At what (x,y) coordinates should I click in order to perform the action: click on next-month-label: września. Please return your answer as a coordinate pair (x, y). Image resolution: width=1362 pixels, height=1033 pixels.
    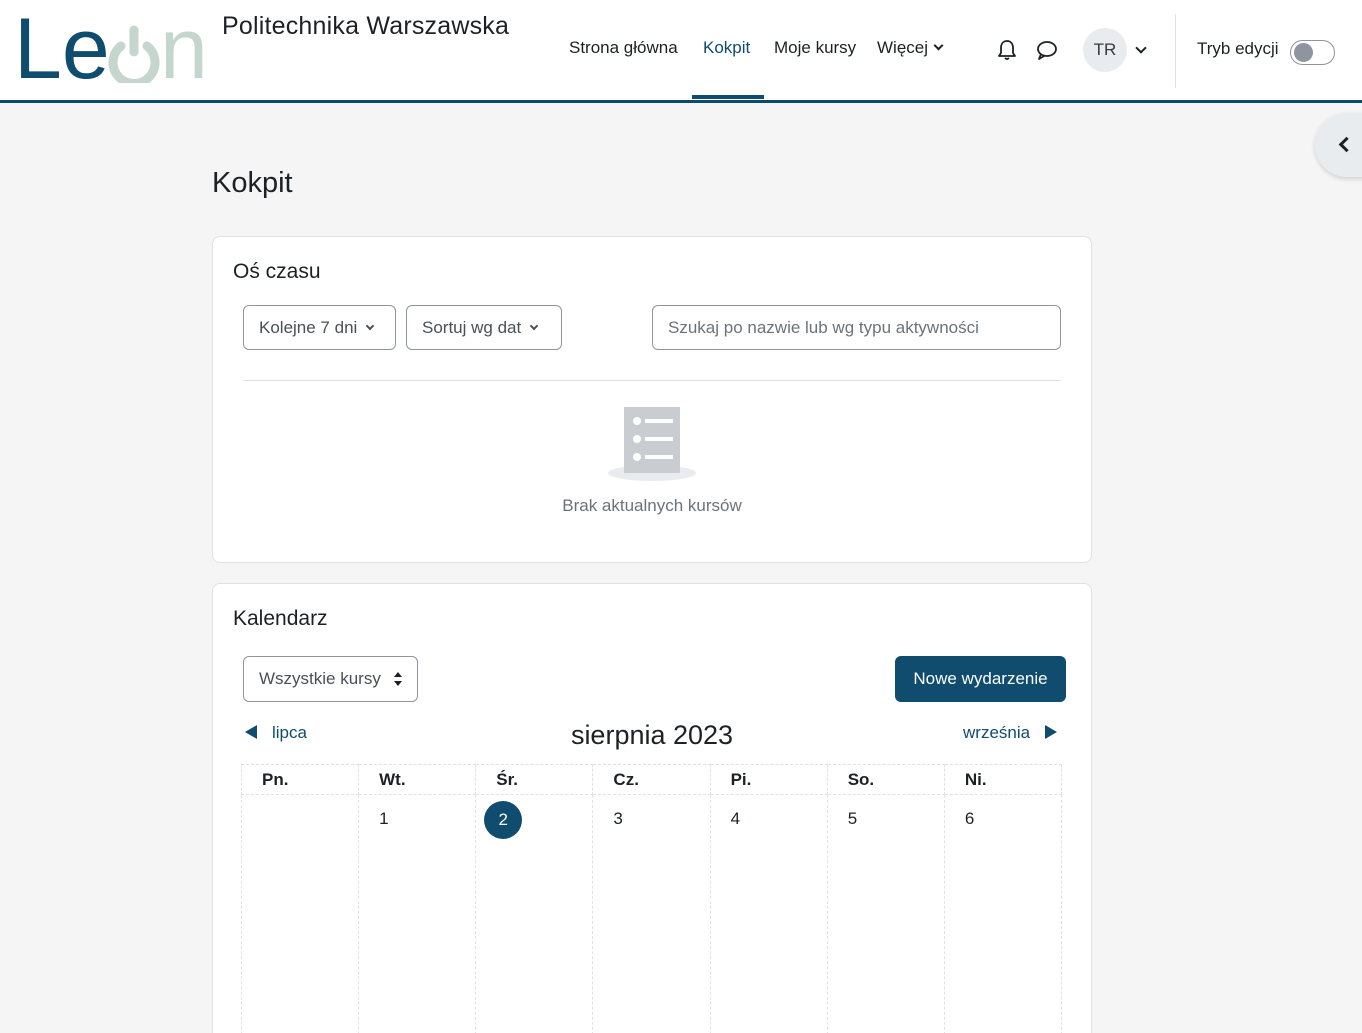
    Looking at the image, I should click on (997, 732).